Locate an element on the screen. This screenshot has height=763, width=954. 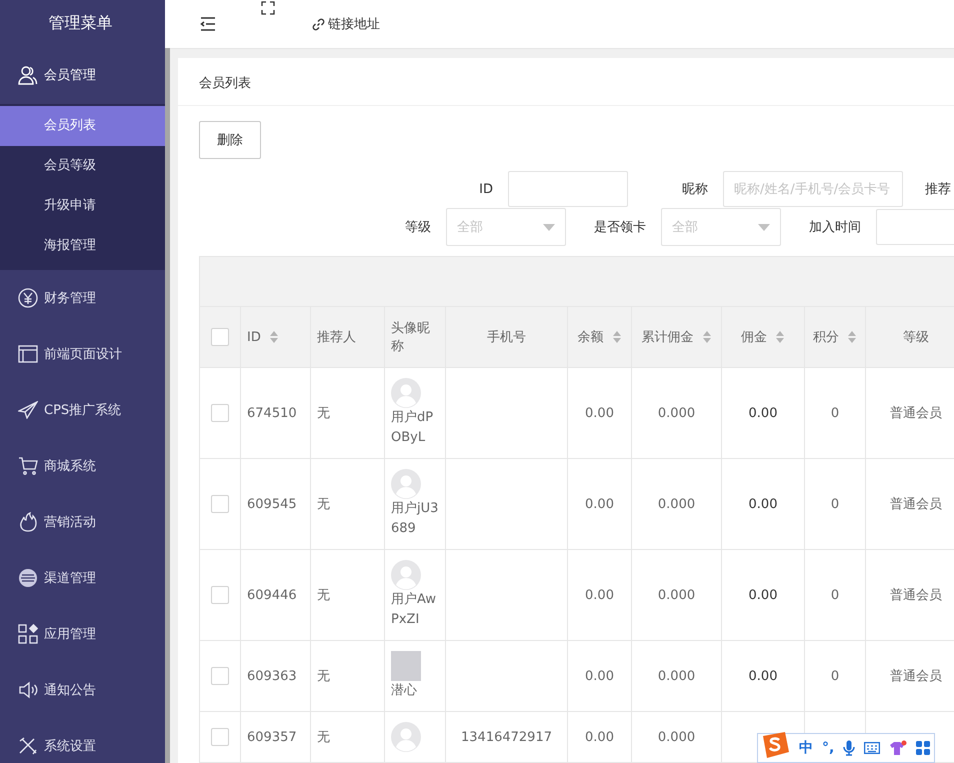
menu-item: 前端页面设计 is located at coordinates (82, 354).